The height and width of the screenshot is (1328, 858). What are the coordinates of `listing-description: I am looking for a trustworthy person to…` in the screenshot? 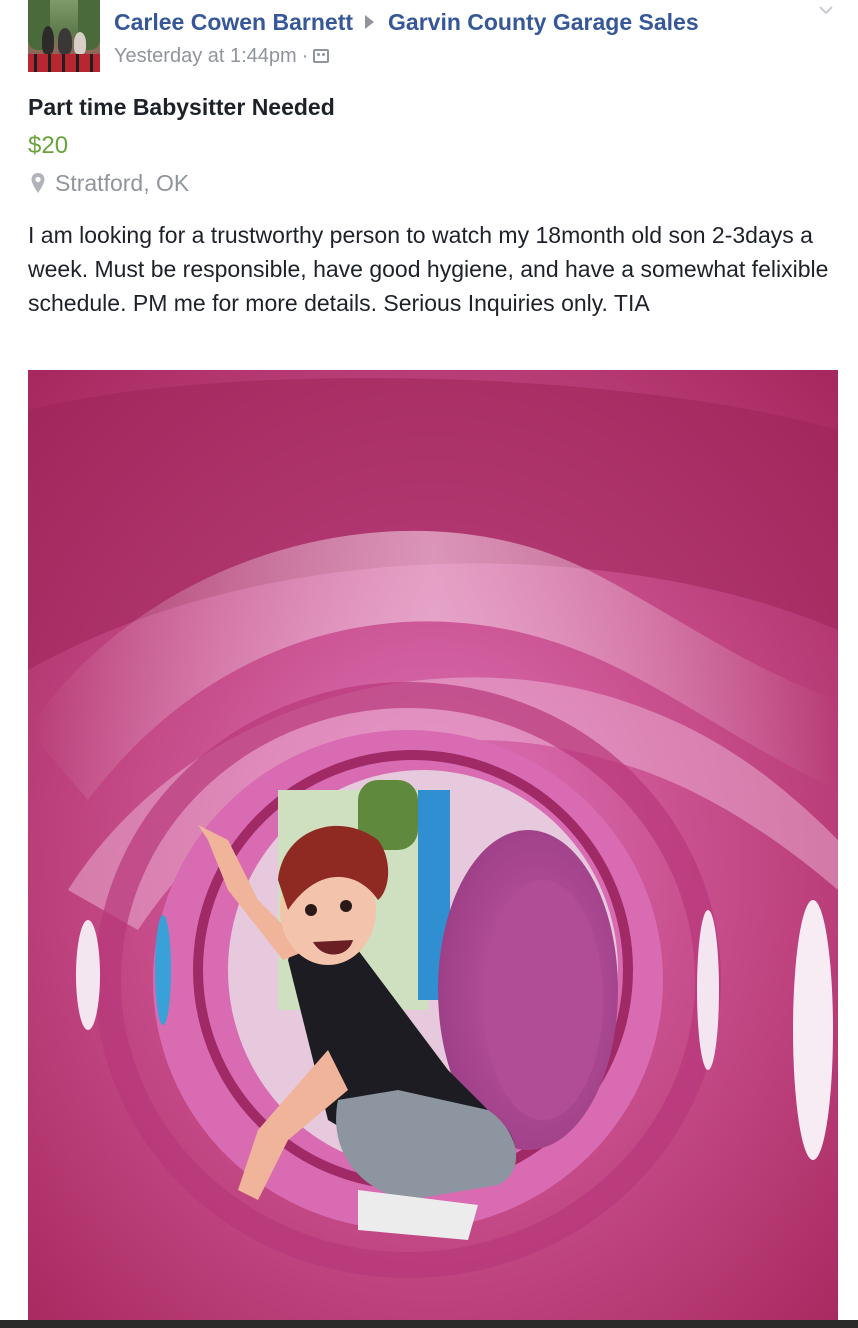 It's located at (428, 269).